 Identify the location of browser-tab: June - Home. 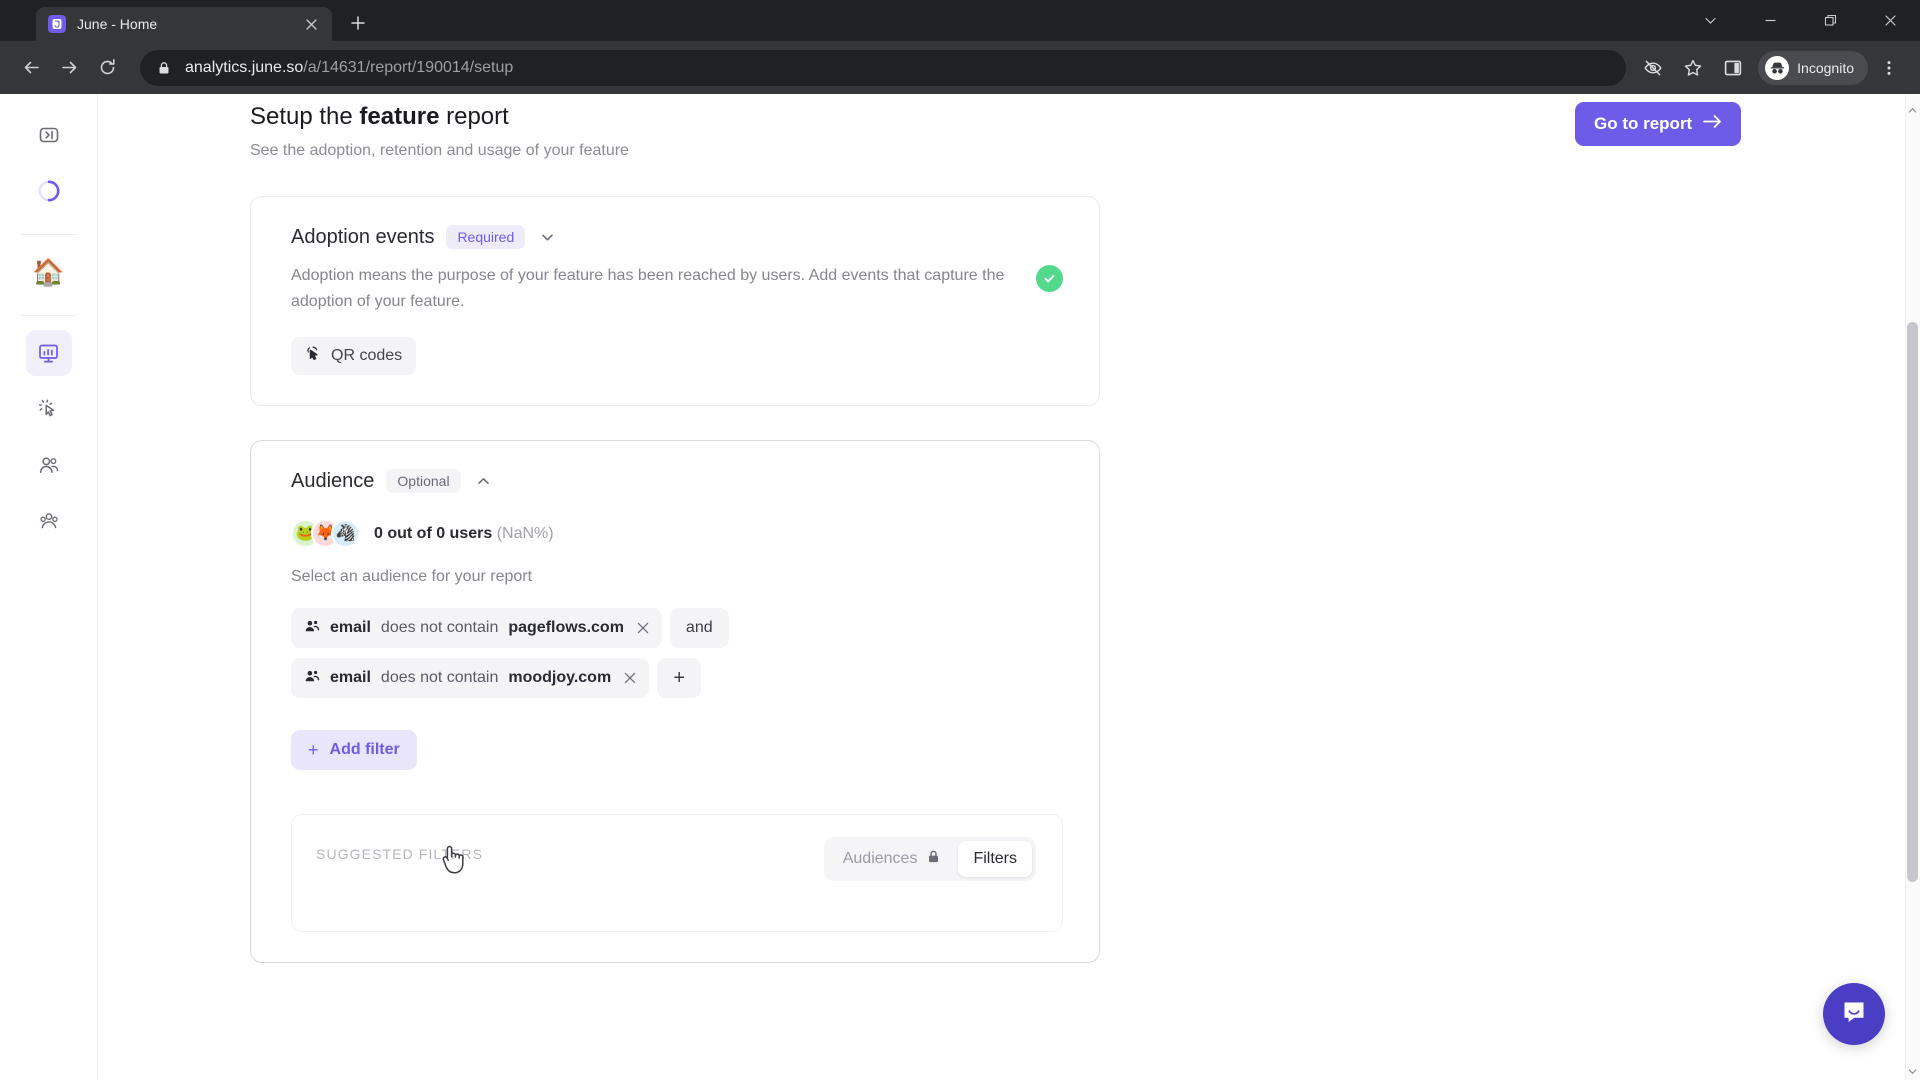
(184, 24).